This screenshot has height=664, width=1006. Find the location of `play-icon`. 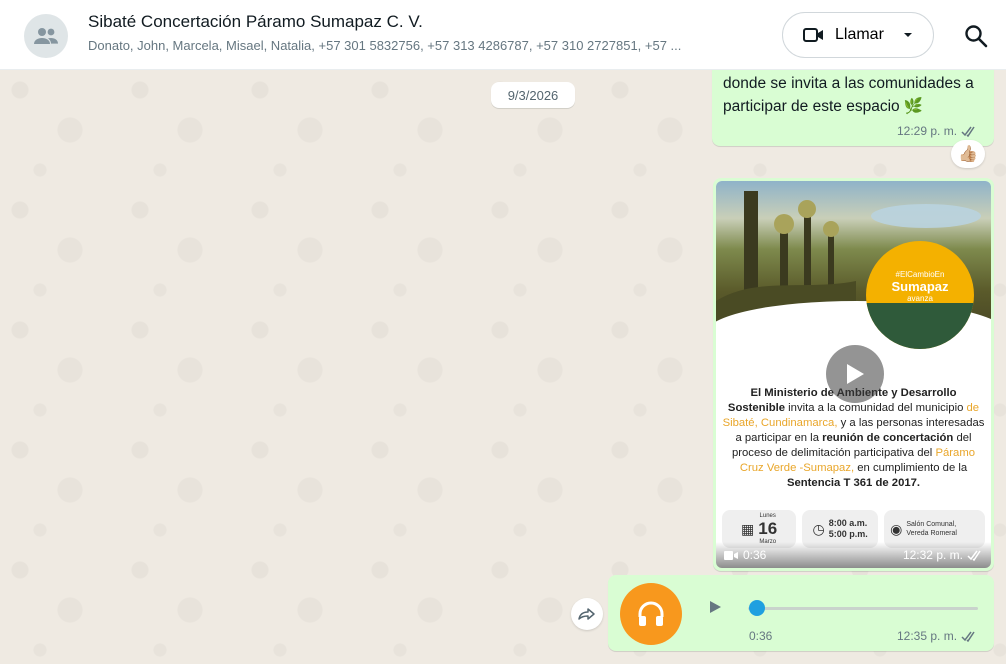

play-icon is located at coordinates (855, 374).